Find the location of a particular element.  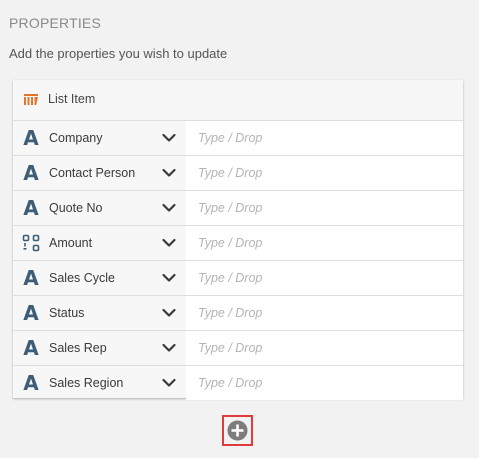

property-row: A Quote No Type / Drop is located at coordinates (238, 207).